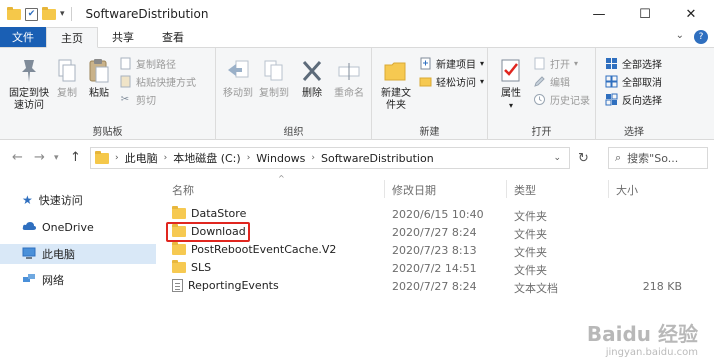  What do you see at coordinates (312, 71) in the screenshot?
I see `delete-icon` at bounding box center [312, 71].